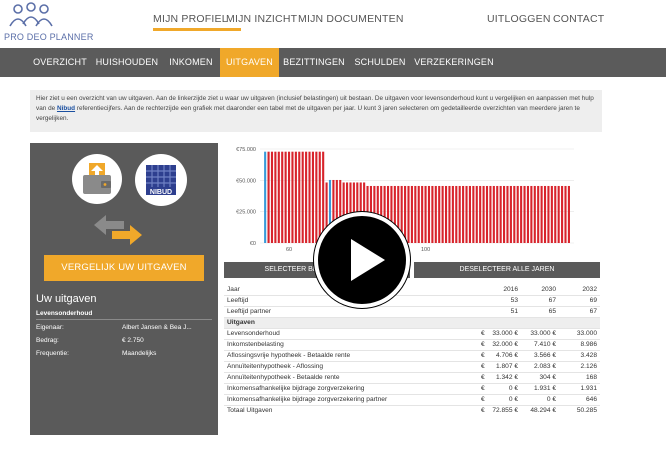  Describe the element at coordinates (249, 62) in the screenshot. I see `tab-uitgaven: UITGAVEN` at that location.